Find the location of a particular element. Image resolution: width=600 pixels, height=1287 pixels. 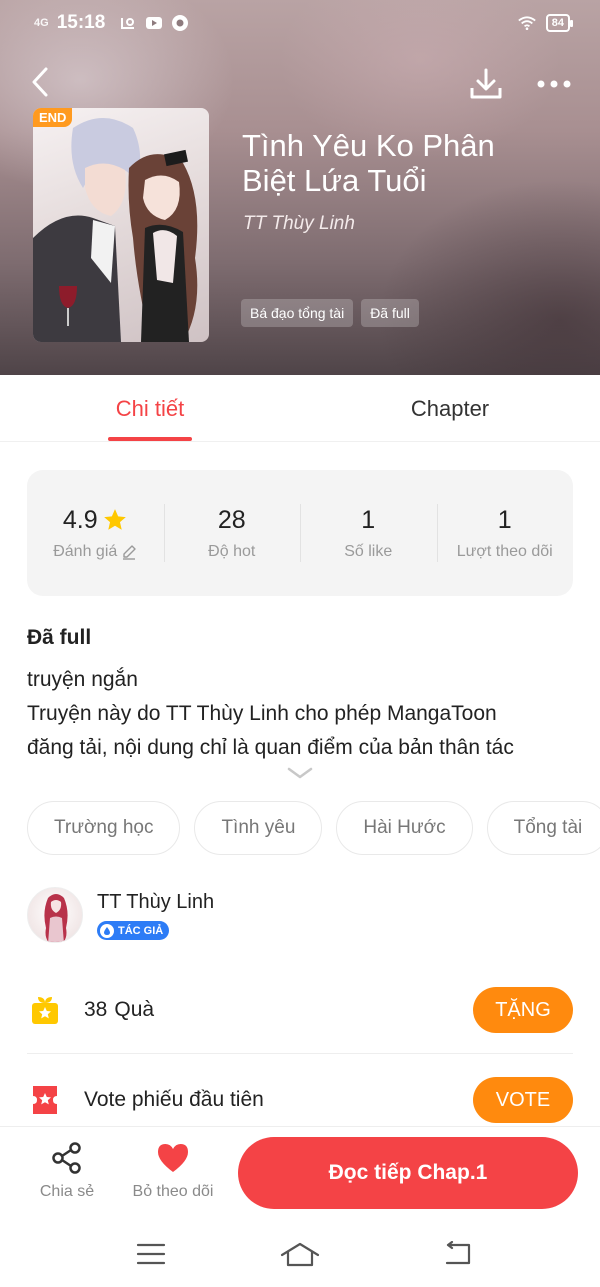

vote-label: Vote phiếu đầu tiên is located at coordinates (174, 1099).